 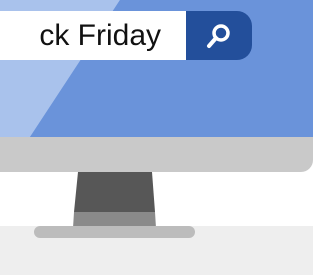 What do you see at coordinates (114, 232) in the screenshot?
I see `monitor-stand-base` at bounding box center [114, 232].